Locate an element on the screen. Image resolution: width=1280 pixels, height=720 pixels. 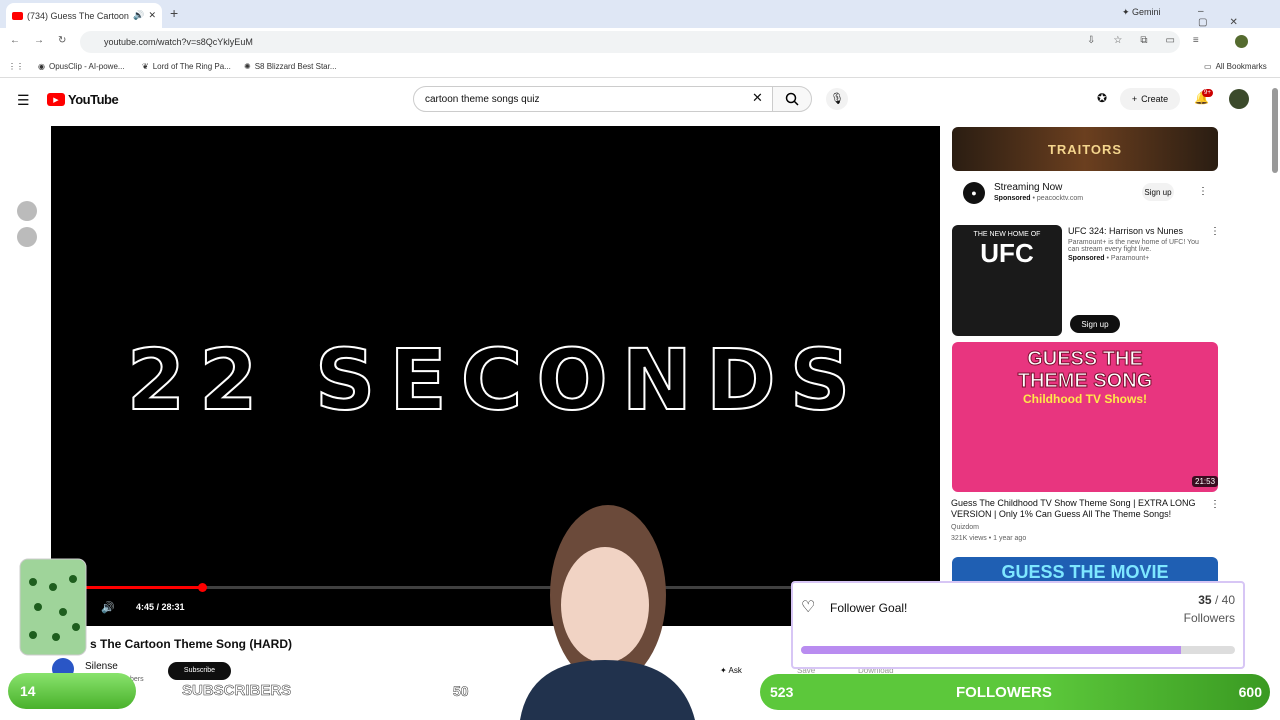
ad-title: Streaming Now is located at coordinates (1028, 187).